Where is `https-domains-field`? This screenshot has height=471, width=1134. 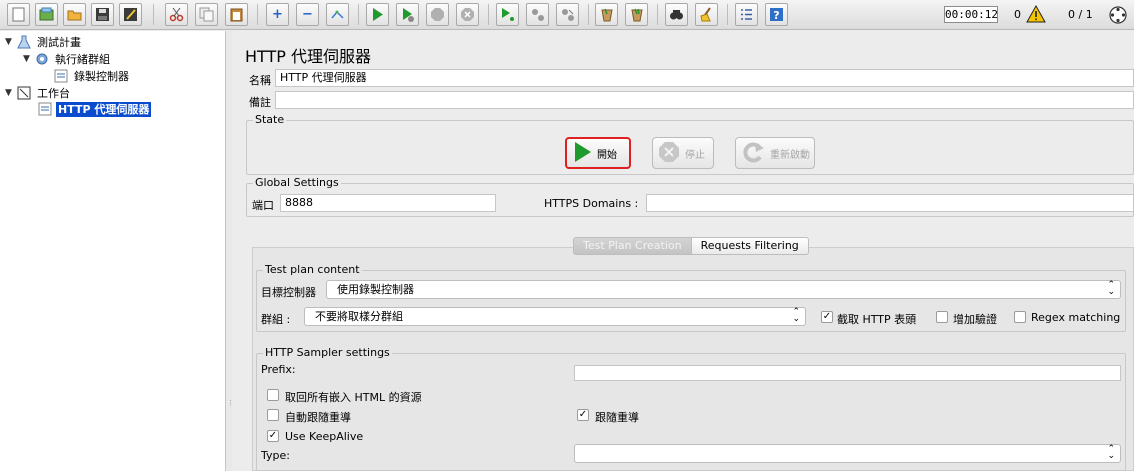 https-domains-field is located at coordinates (890, 203).